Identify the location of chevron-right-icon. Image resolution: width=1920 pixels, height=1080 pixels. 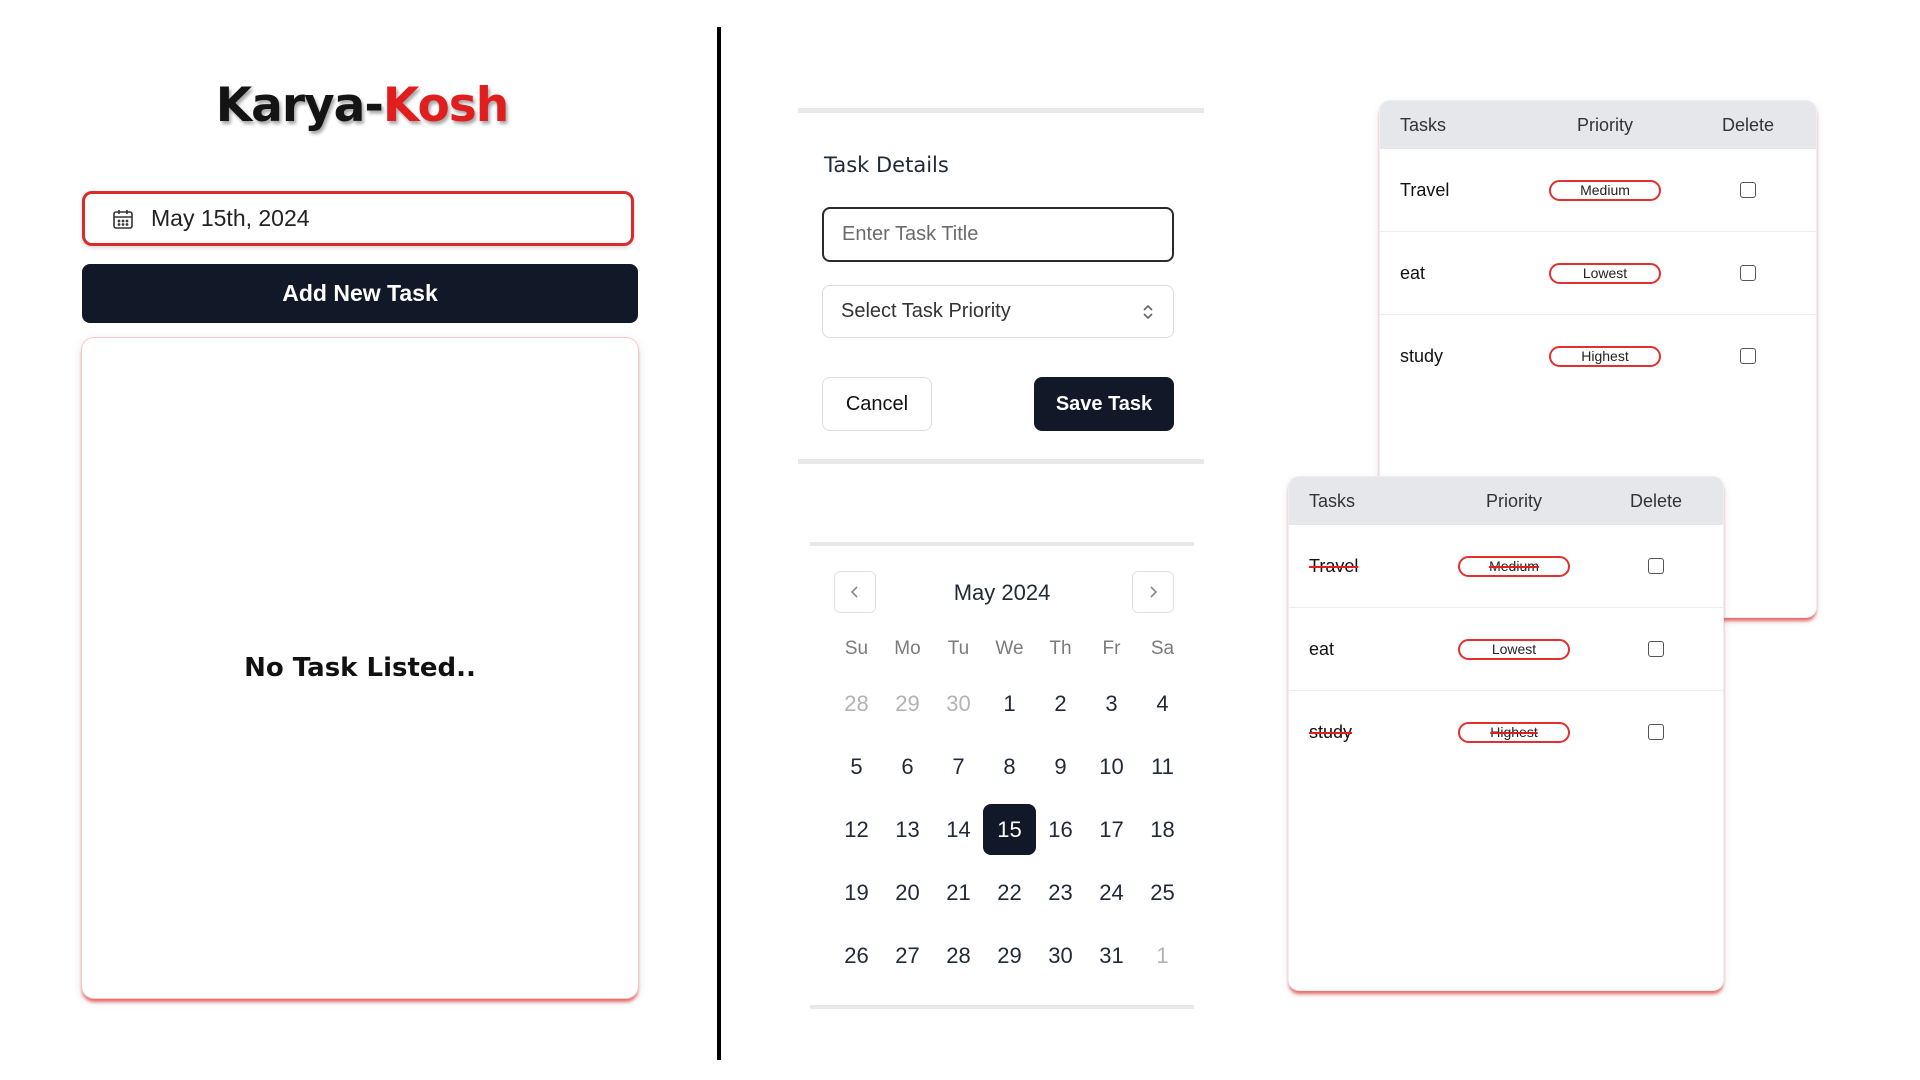
(1154, 592).